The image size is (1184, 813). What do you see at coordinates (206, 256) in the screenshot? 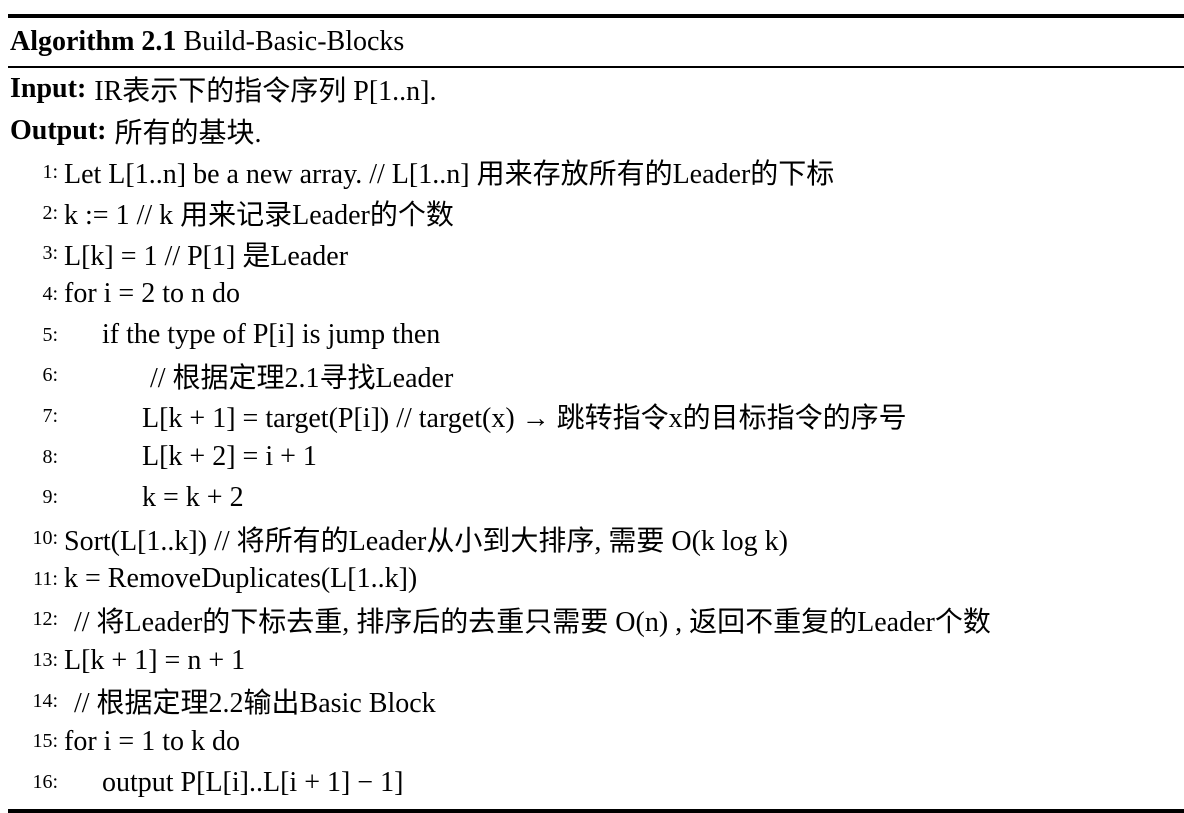
I see `line-text: L[k] = 1 // P[1] 是Leader` at bounding box center [206, 256].